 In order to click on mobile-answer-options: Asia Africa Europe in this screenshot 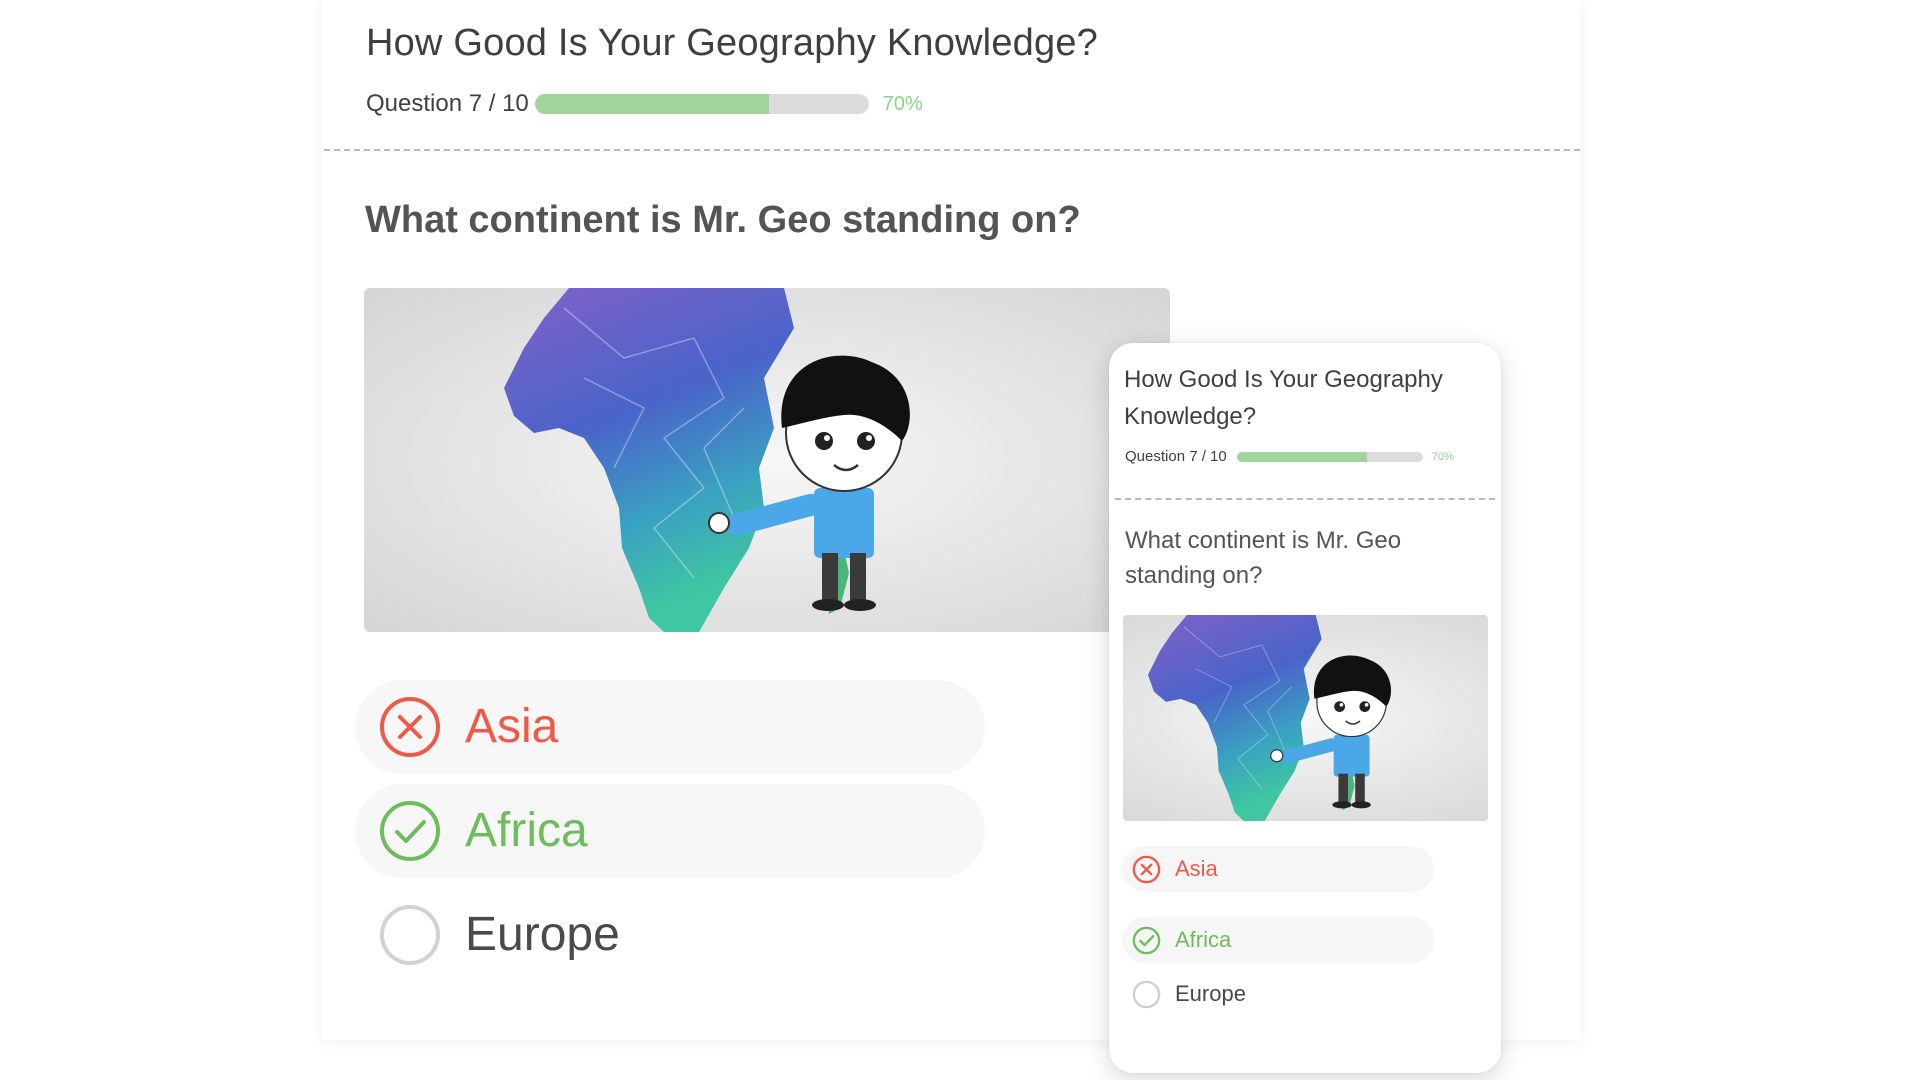, I will do `click(1278, 931)`.